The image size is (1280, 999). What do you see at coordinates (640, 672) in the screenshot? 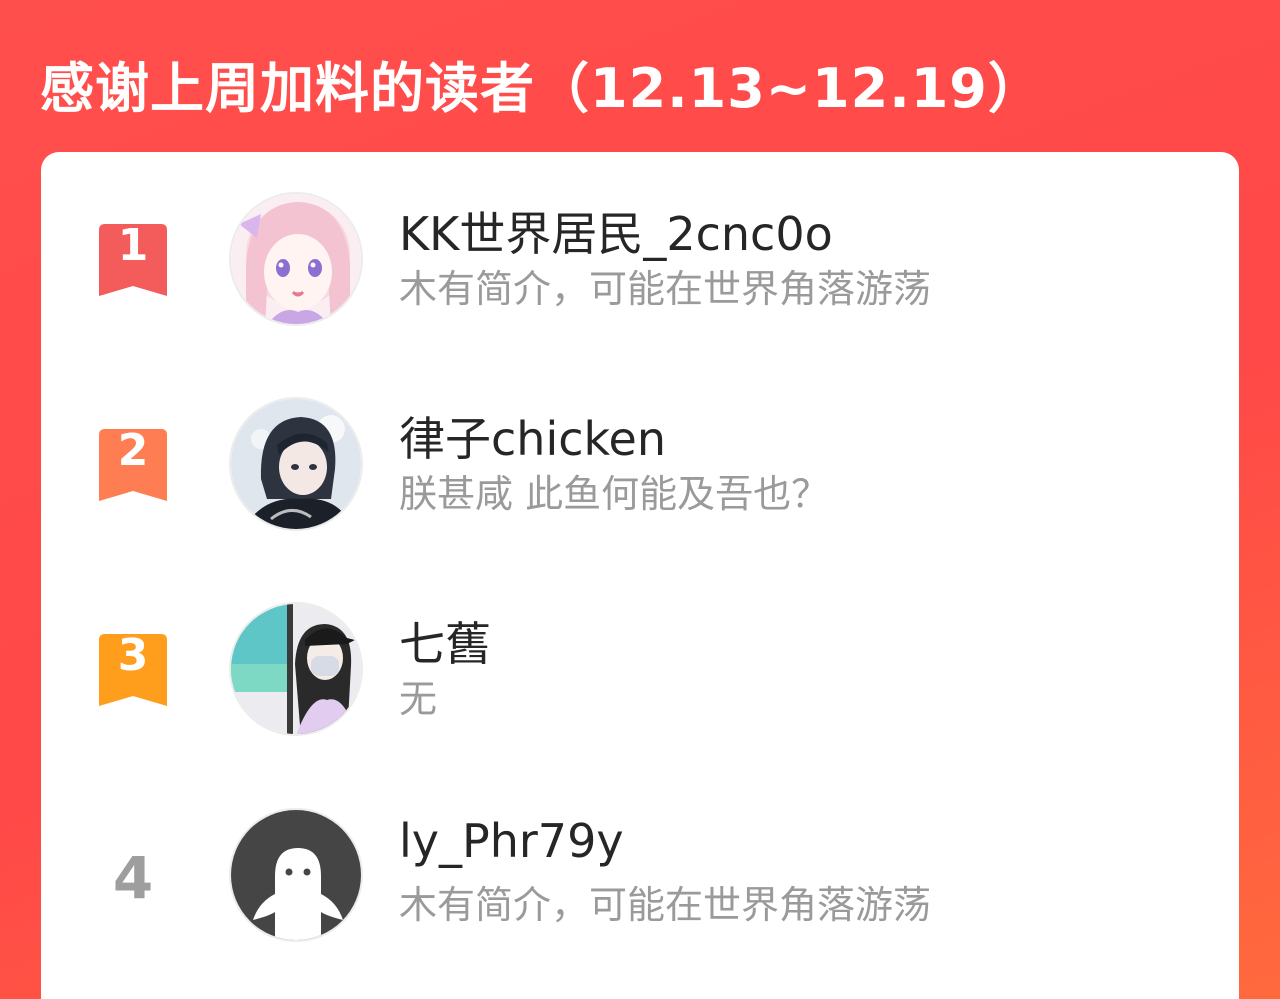
I see `list-item: 3 七舊 无` at bounding box center [640, 672].